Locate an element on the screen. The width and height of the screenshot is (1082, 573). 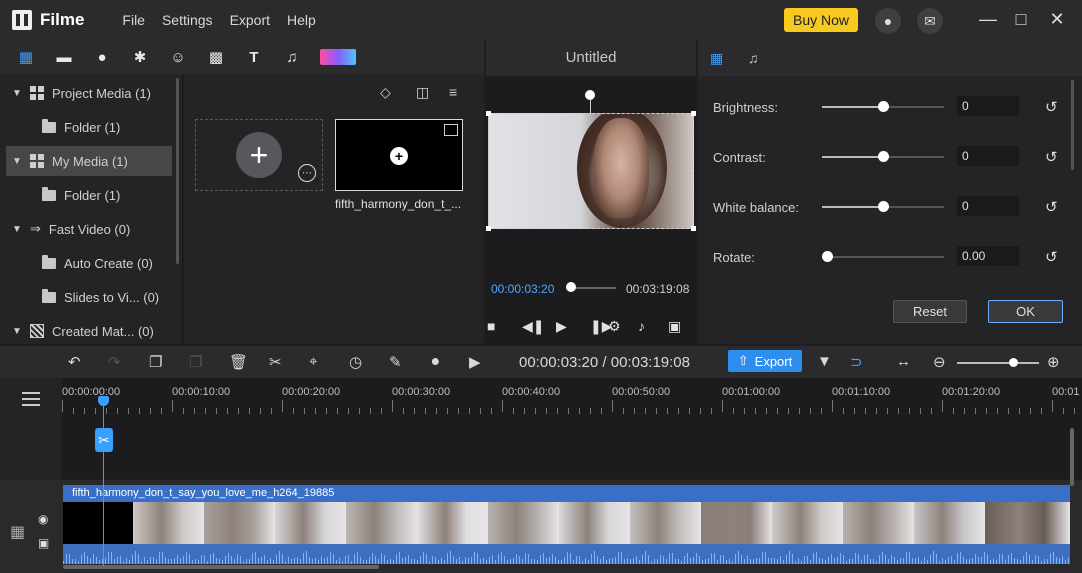
menu-settings: Settings is located at coordinates (187, 20).